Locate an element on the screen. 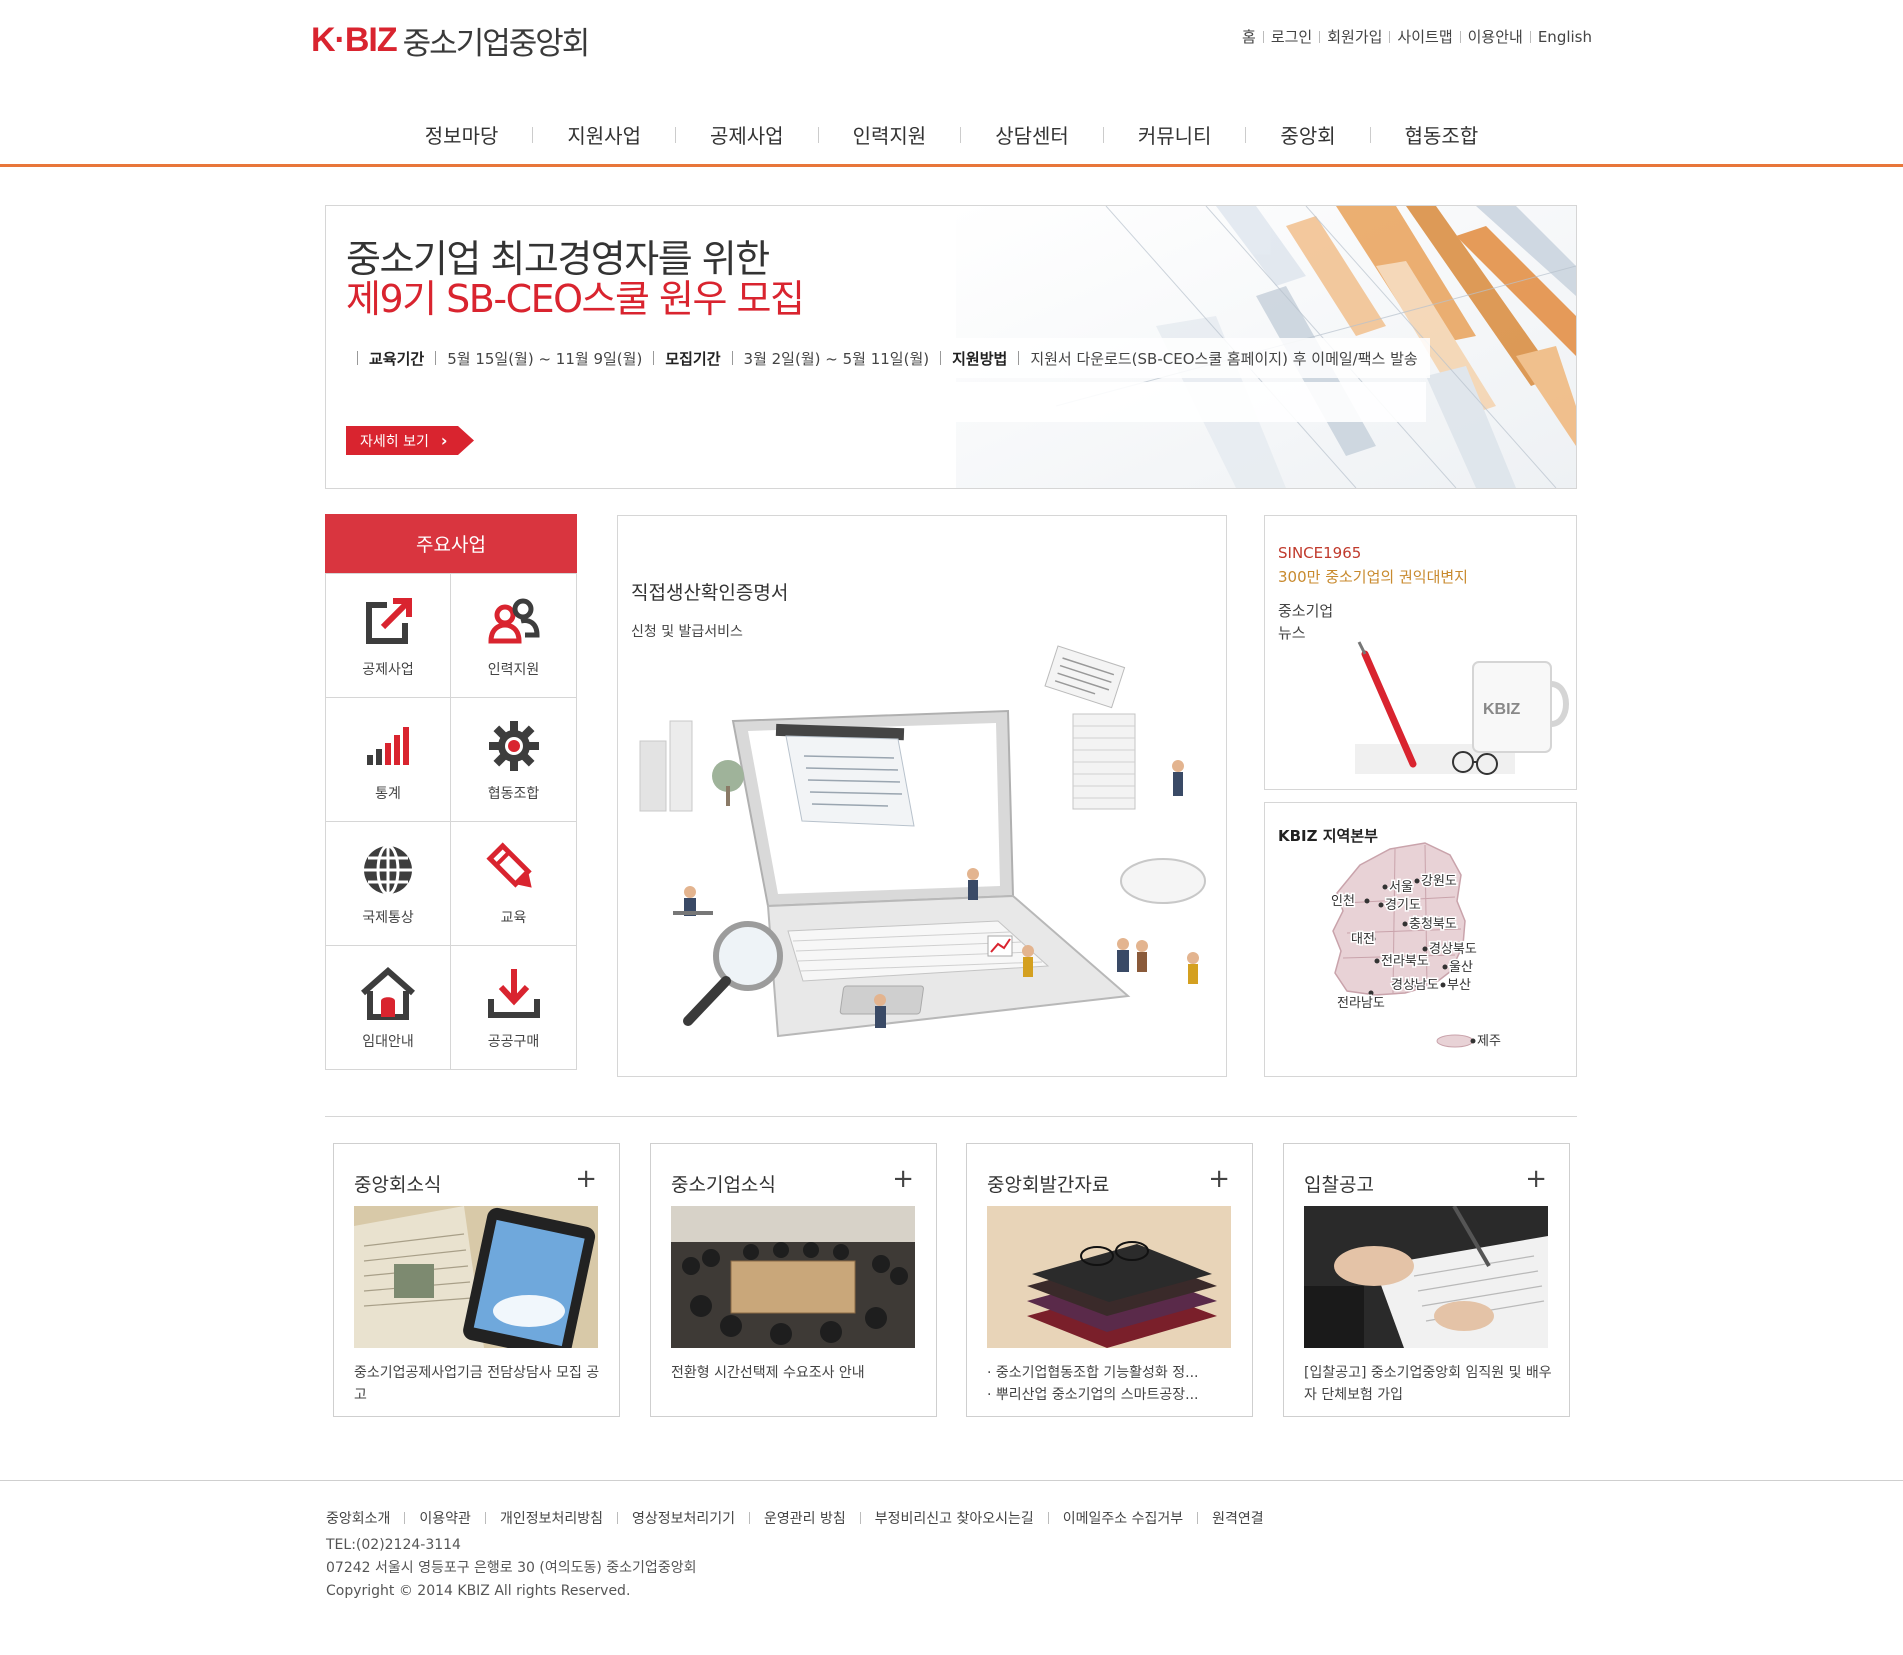  footer-link-remote: 원격연결 is located at coordinates (1238, 1518).